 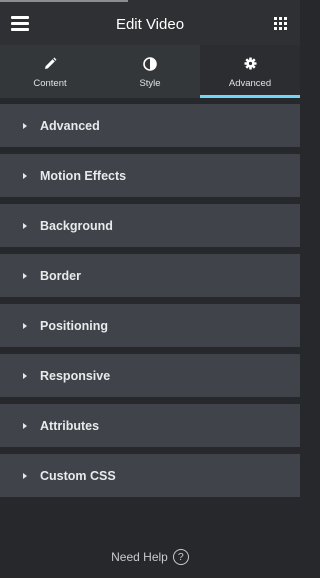 What do you see at coordinates (50, 64) in the screenshot?
I see `pencil-icon` at bounding box center [50, 64].